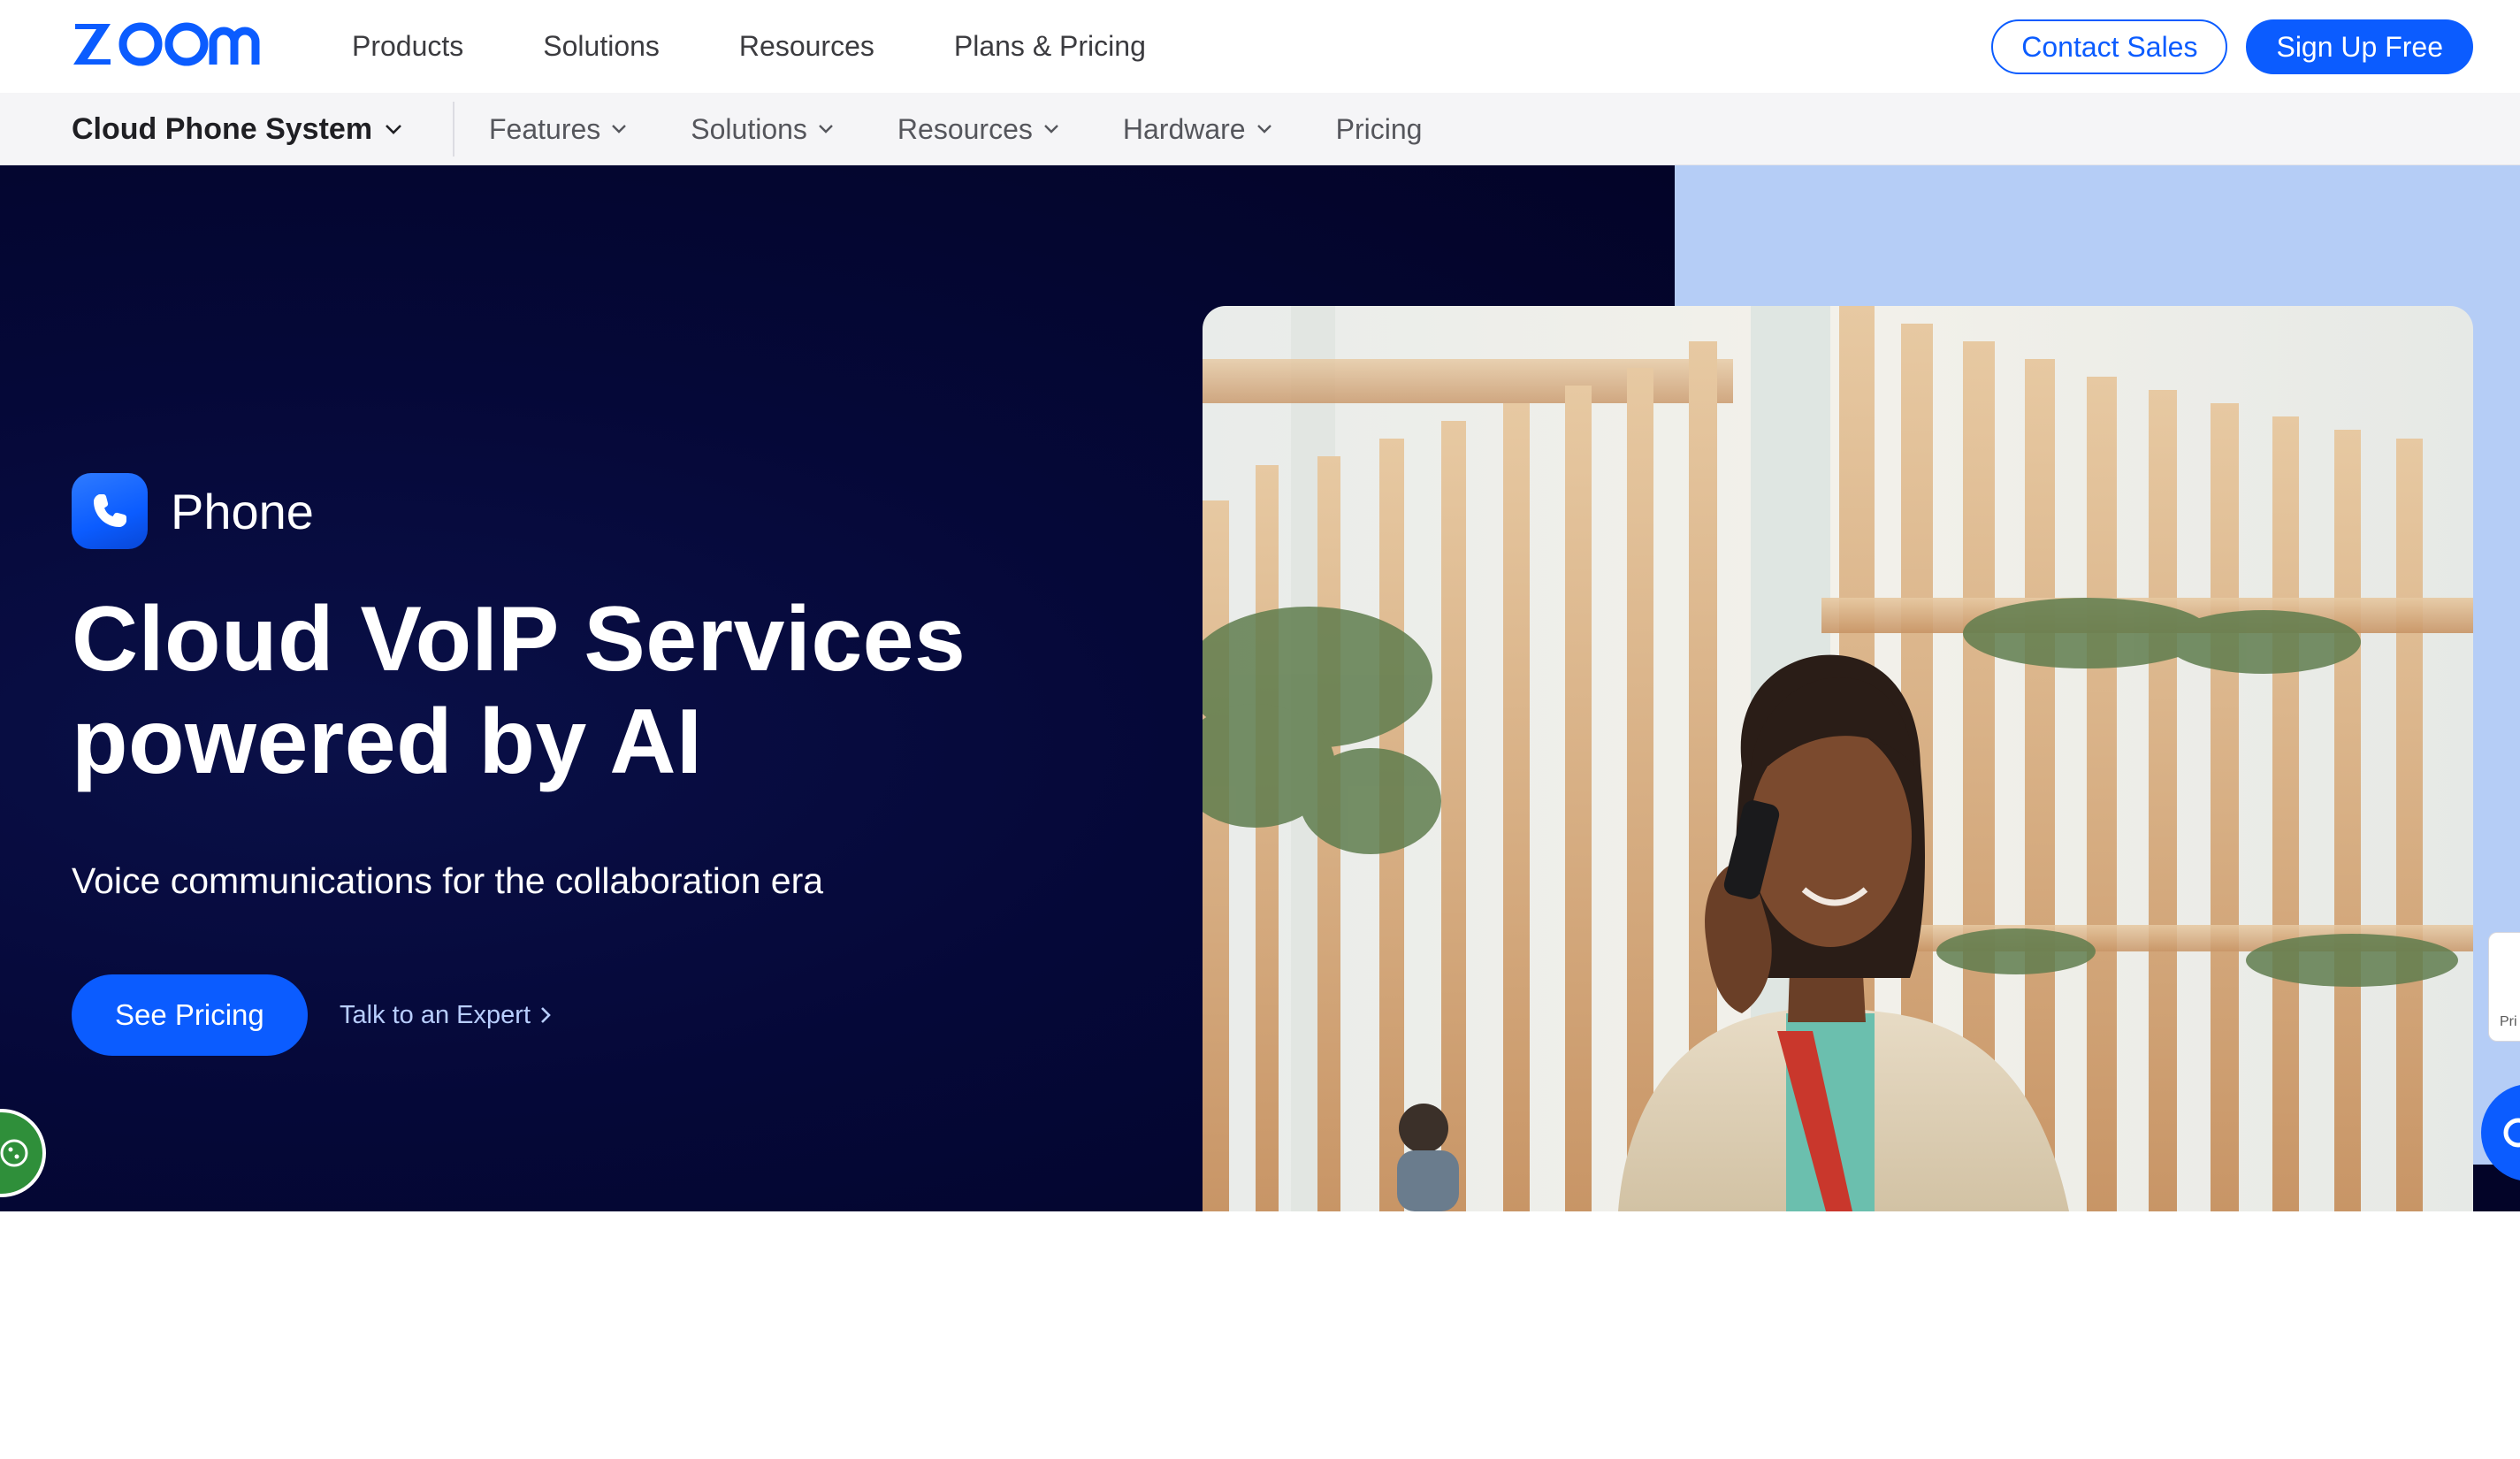  I want to click on sign-up-free-button: Sign Up Free, so click(2359, 46).